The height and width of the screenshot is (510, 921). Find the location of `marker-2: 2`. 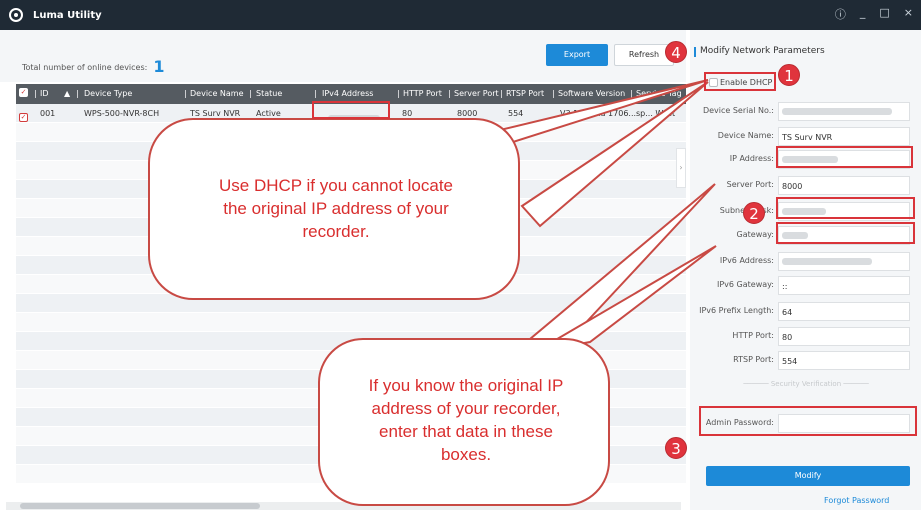

marker-2: 2 is located at coordinates (754, 213).